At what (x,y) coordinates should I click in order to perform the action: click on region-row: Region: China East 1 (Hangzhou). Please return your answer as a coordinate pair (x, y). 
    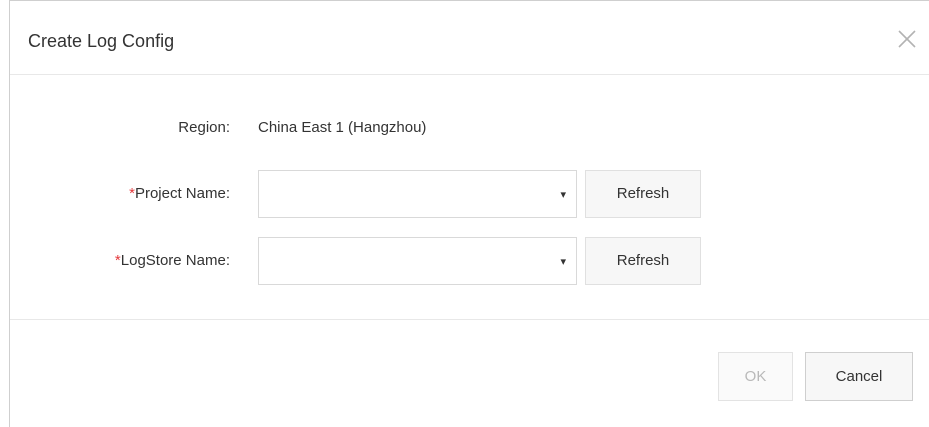
    Looking at the image, I should click on (469, 131).